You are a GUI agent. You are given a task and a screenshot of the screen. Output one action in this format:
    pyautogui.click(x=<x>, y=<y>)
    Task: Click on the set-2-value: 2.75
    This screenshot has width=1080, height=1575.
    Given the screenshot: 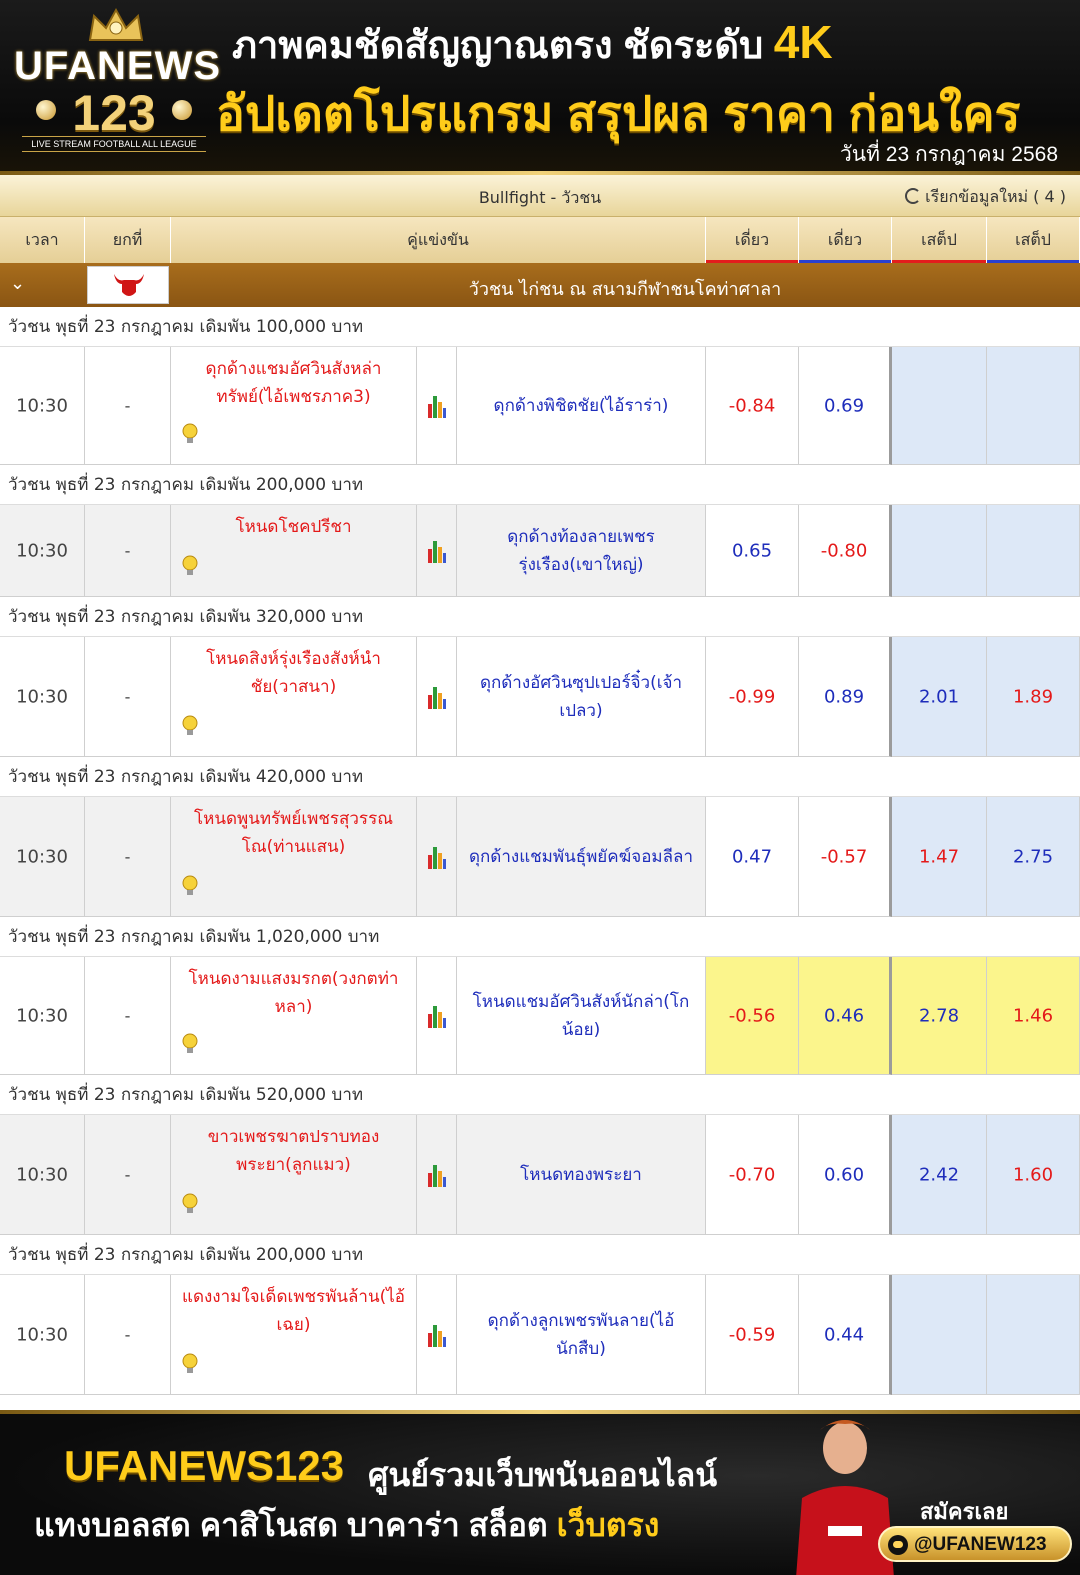 What is the action you would take?
    pyautogui.click(x=1033, y=856)
    